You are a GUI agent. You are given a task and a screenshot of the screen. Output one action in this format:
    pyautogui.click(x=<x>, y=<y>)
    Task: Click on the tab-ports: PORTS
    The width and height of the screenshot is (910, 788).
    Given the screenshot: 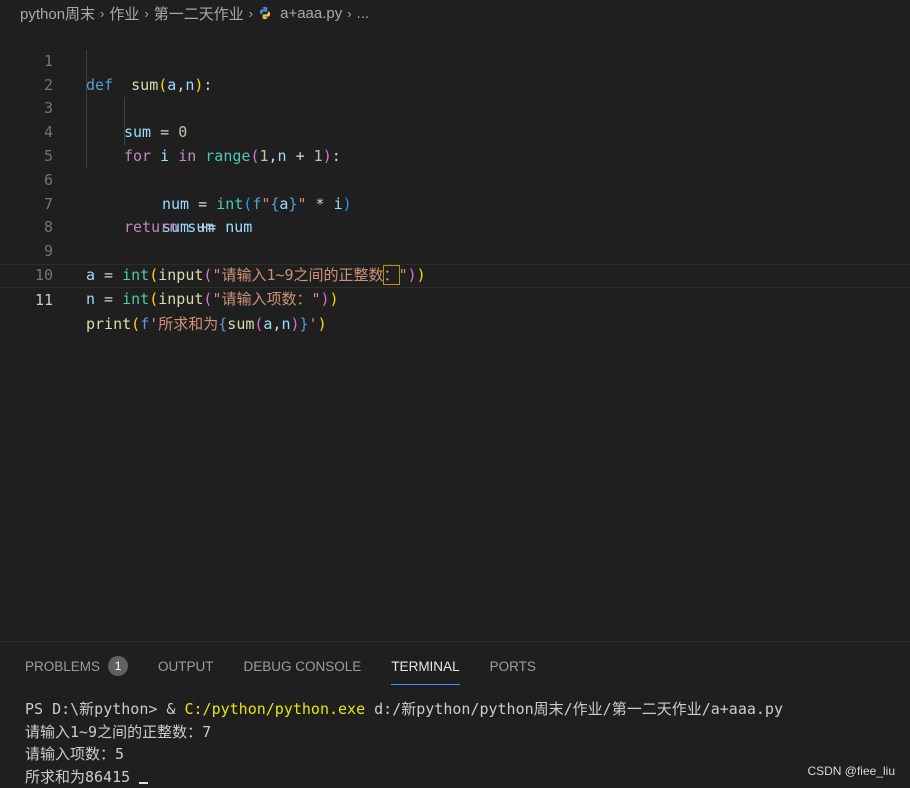 What is the action you would take?
    pyautogui.click(x=513, y=666)
    